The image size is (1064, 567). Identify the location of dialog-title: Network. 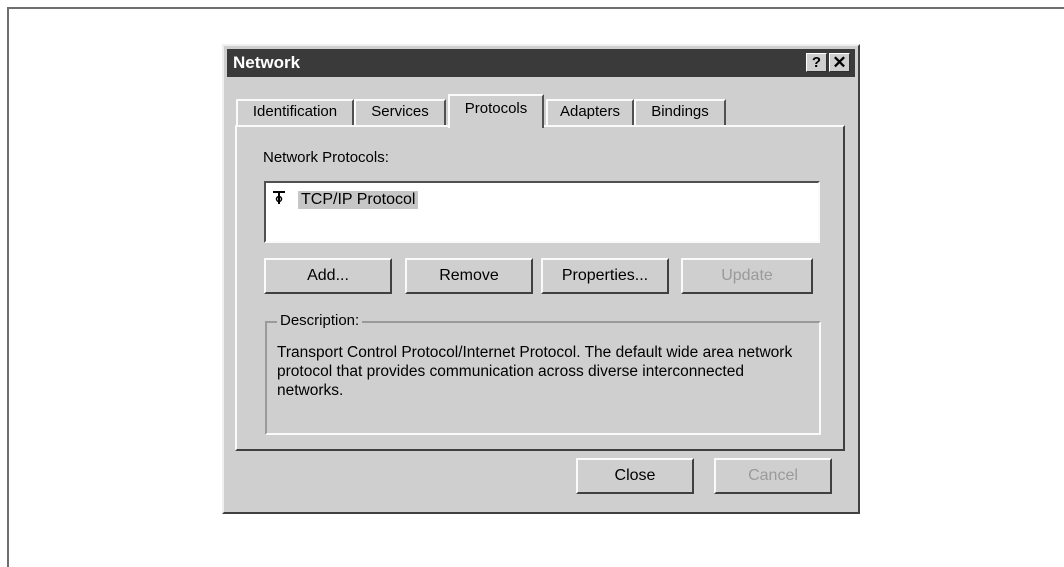
(267, 62).